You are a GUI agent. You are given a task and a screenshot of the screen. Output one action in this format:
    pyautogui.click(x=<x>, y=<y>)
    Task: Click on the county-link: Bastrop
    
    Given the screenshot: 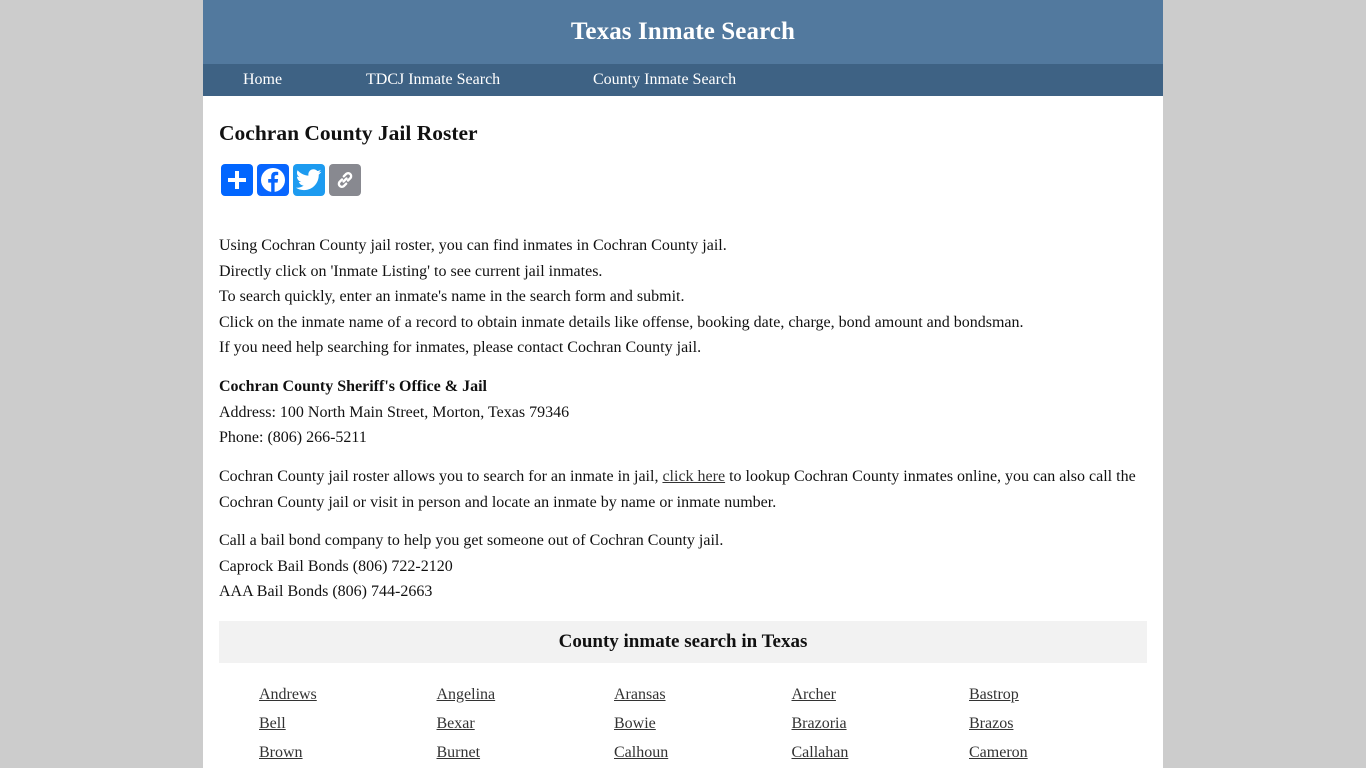 What is the action you would take?
    pyautogui.click(x=1058, y=694)
    